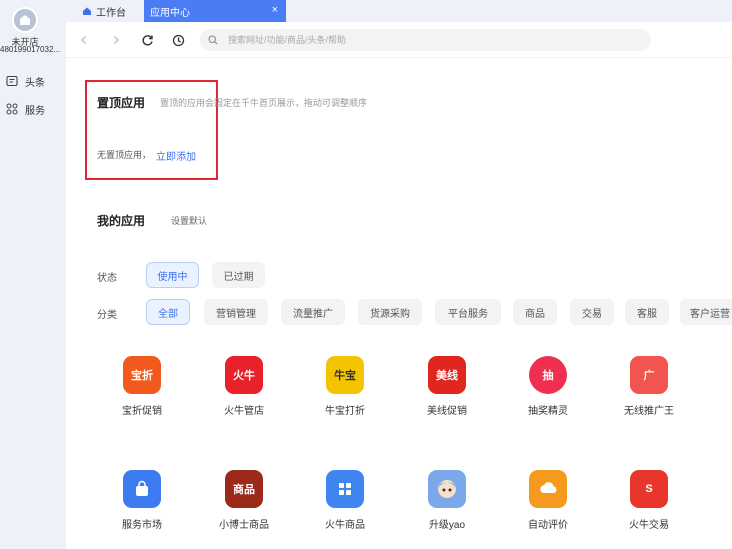  Describe the element at coordinates (35, 111) in the screenshot. I see `sidebar-item-label: 服务` at that location.